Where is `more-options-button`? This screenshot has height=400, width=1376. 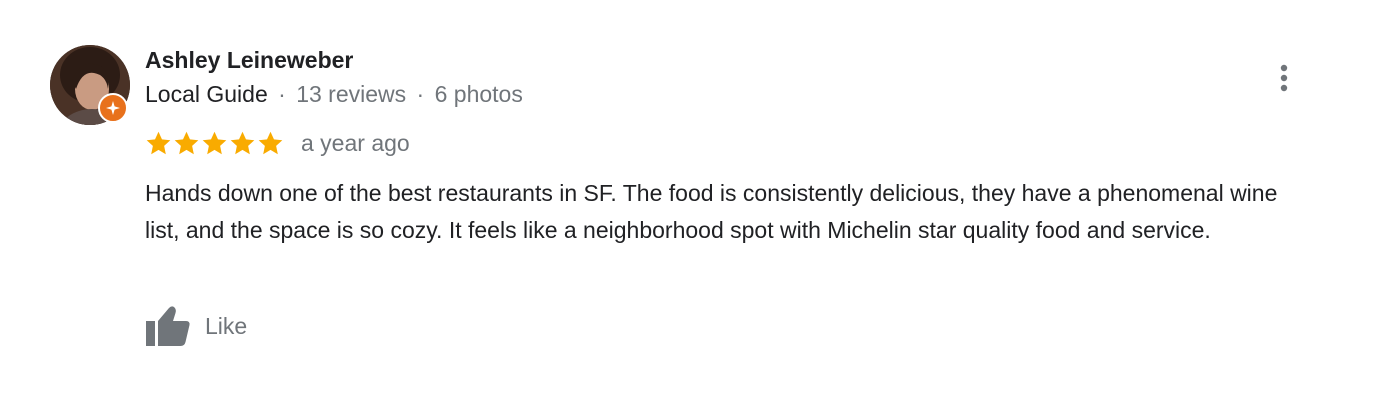 more-options-button is located at coordinates (1284, 78).